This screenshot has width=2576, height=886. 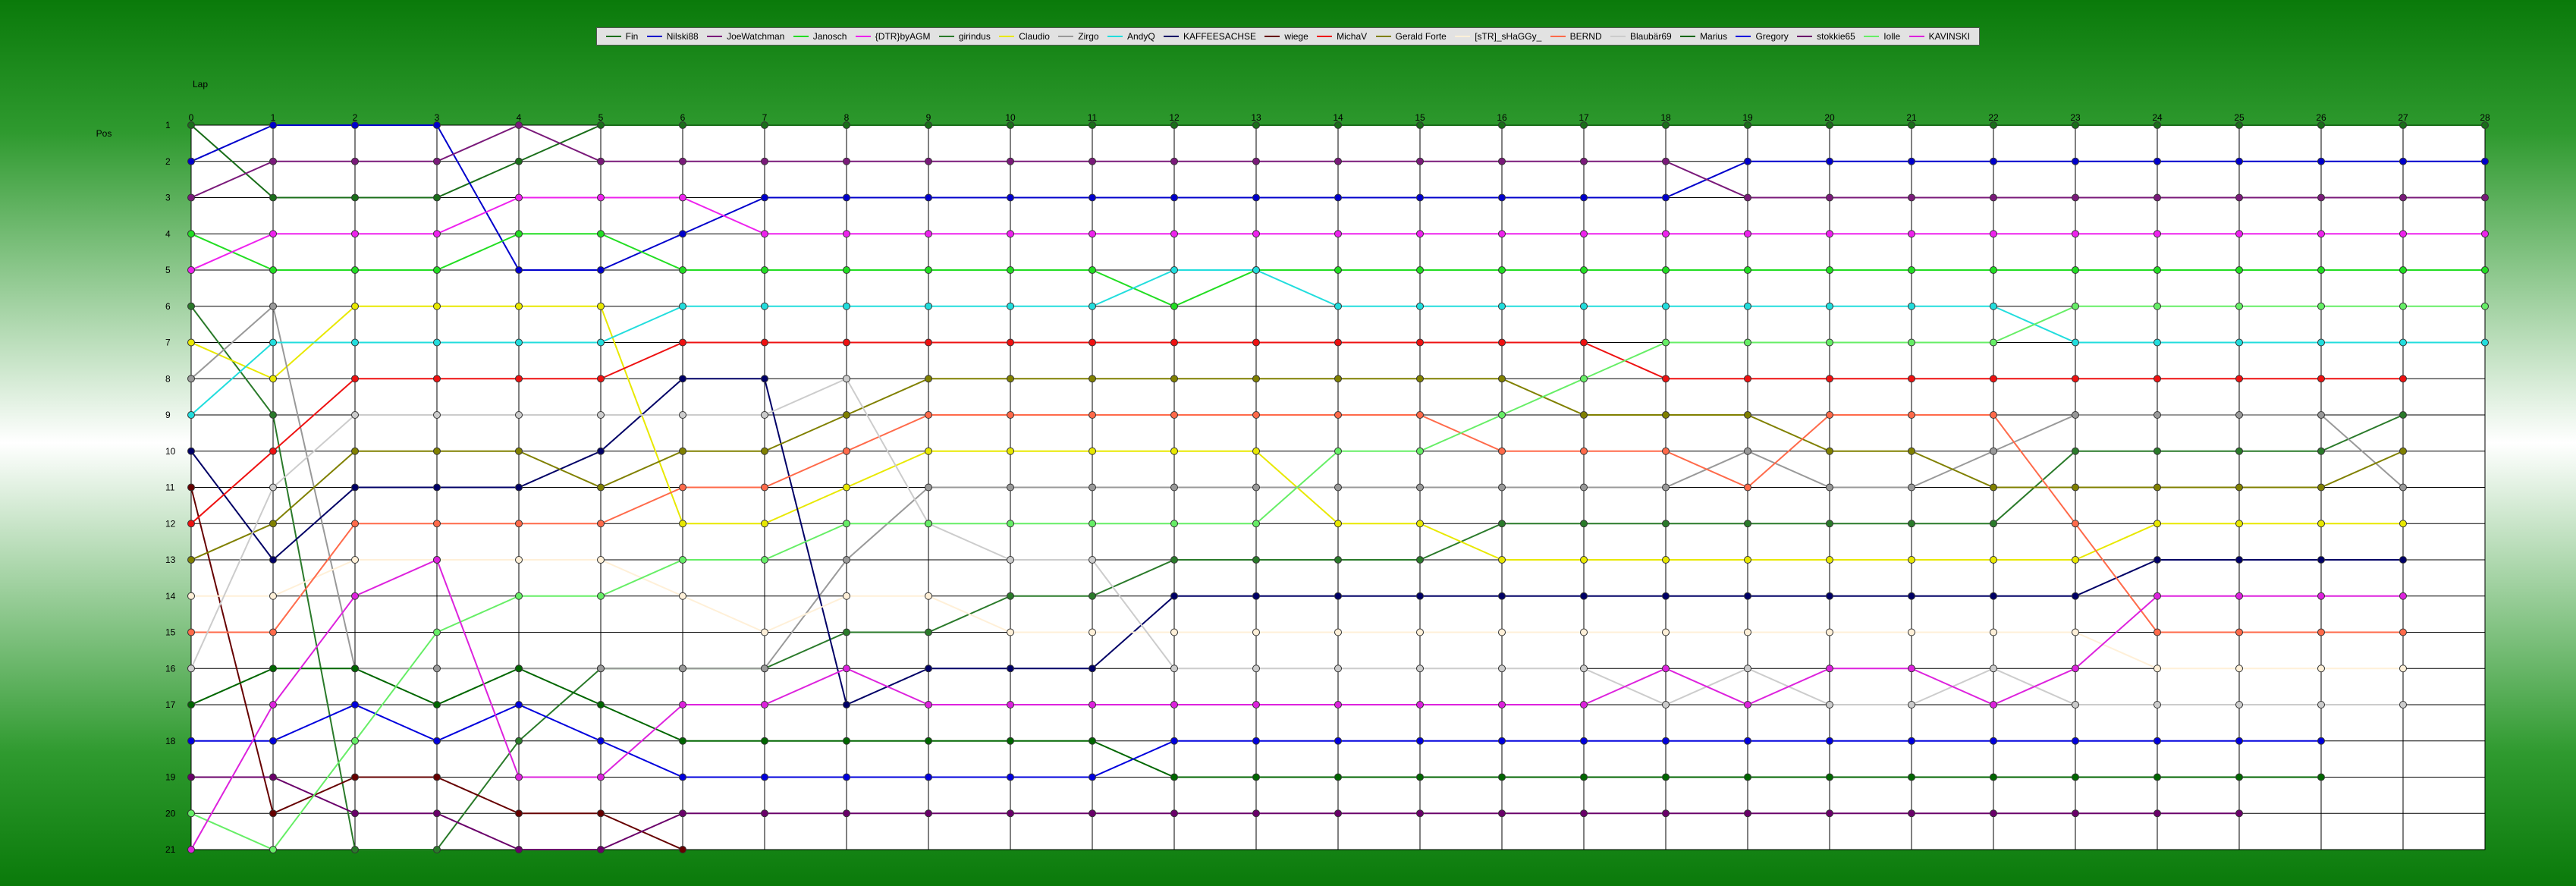 What do you see at coordinates (1093, 117) in the screenshot?
I see `x-tick-label: 11` at bounding box center [1093, 117].